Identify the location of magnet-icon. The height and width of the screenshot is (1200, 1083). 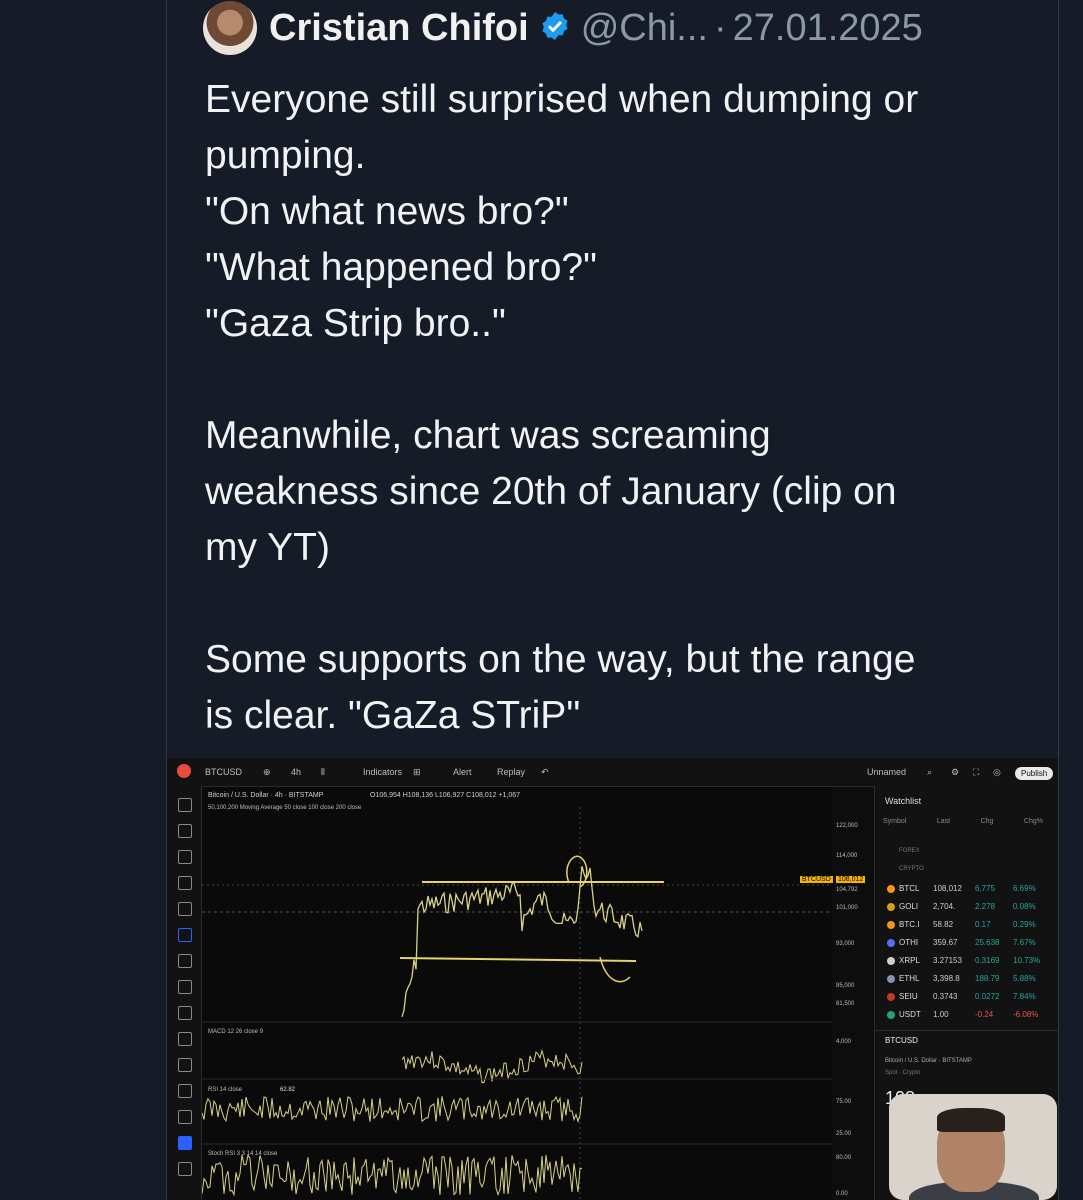
(185, 1065).